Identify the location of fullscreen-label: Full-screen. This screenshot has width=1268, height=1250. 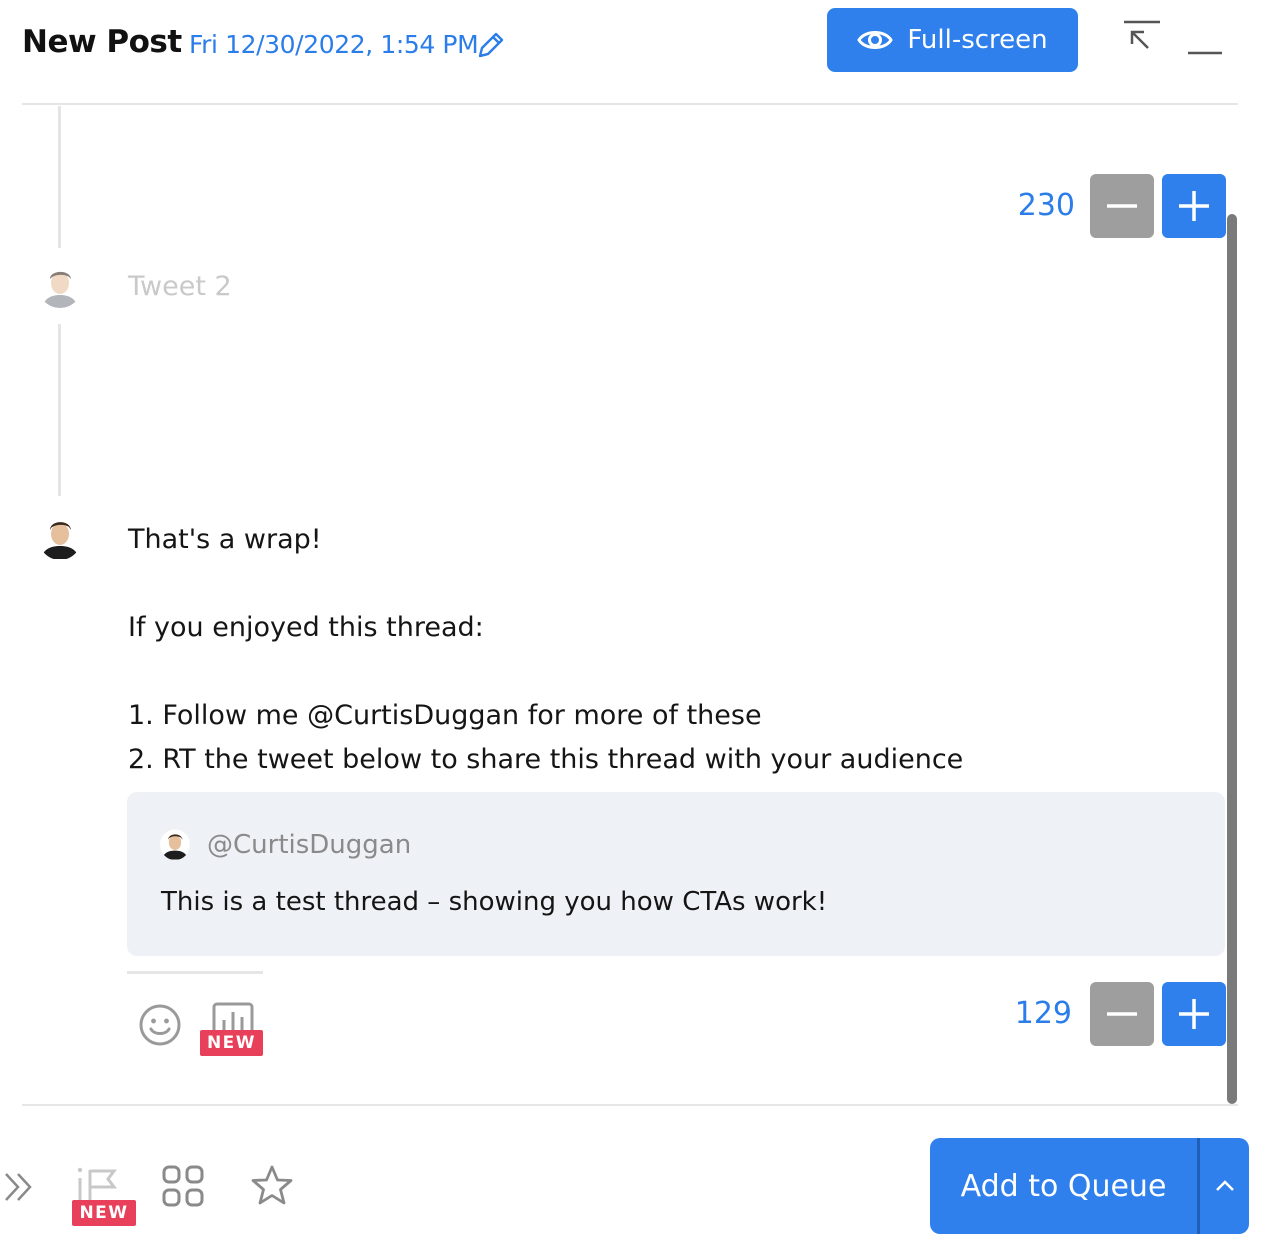
(977, 40).